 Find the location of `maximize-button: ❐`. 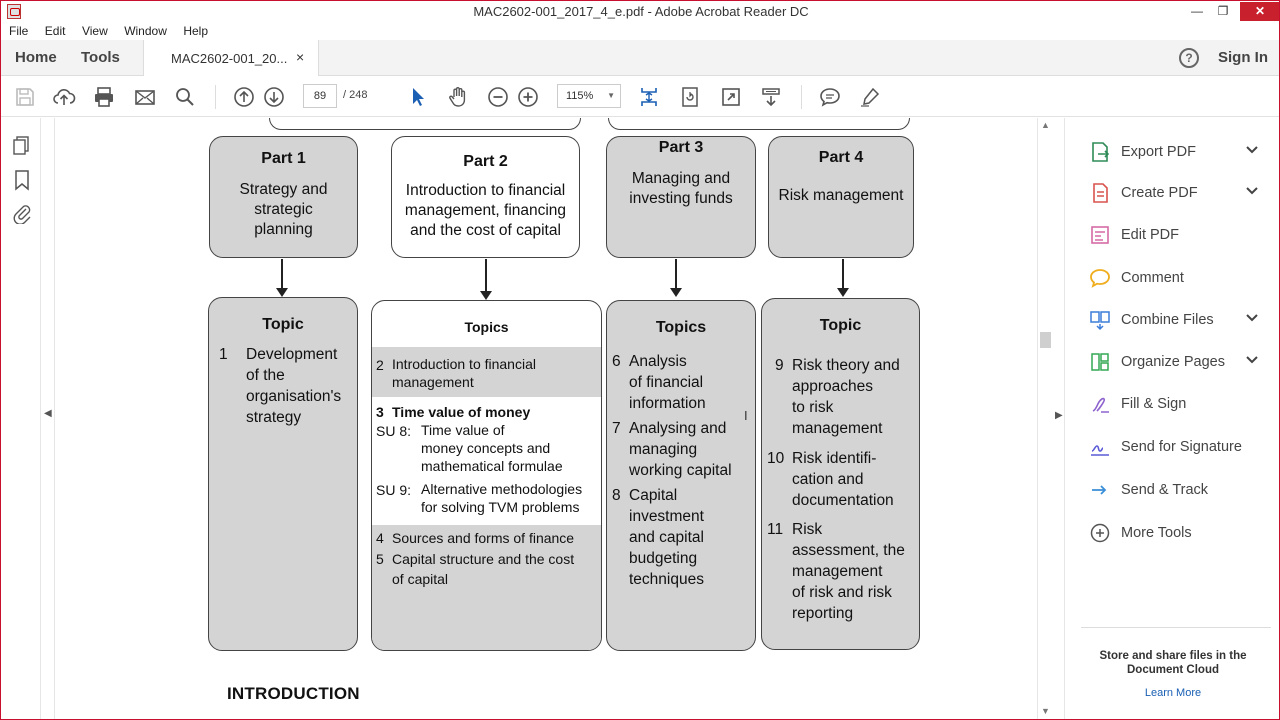

maximize-button: ❐ is located at coordinates (1223, 11).